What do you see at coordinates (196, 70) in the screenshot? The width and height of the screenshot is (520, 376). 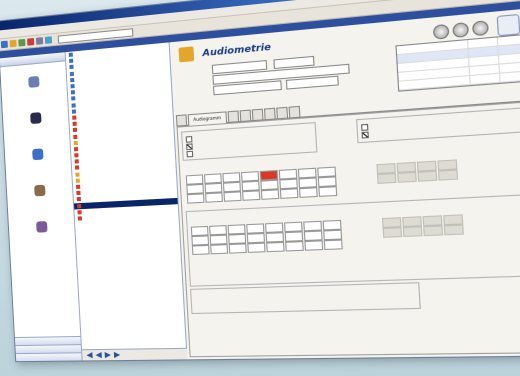 I see `date-label` at bounding box center [196, 70].